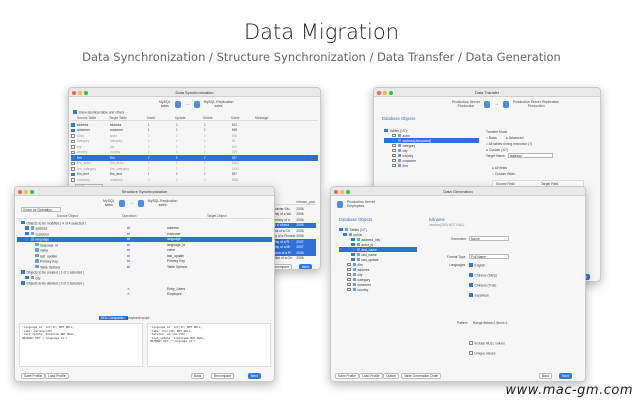 Image resolution: width=643 pixels, height=402 pixels. I want to click on object-row: ✕ Employee, so click(144, 295).